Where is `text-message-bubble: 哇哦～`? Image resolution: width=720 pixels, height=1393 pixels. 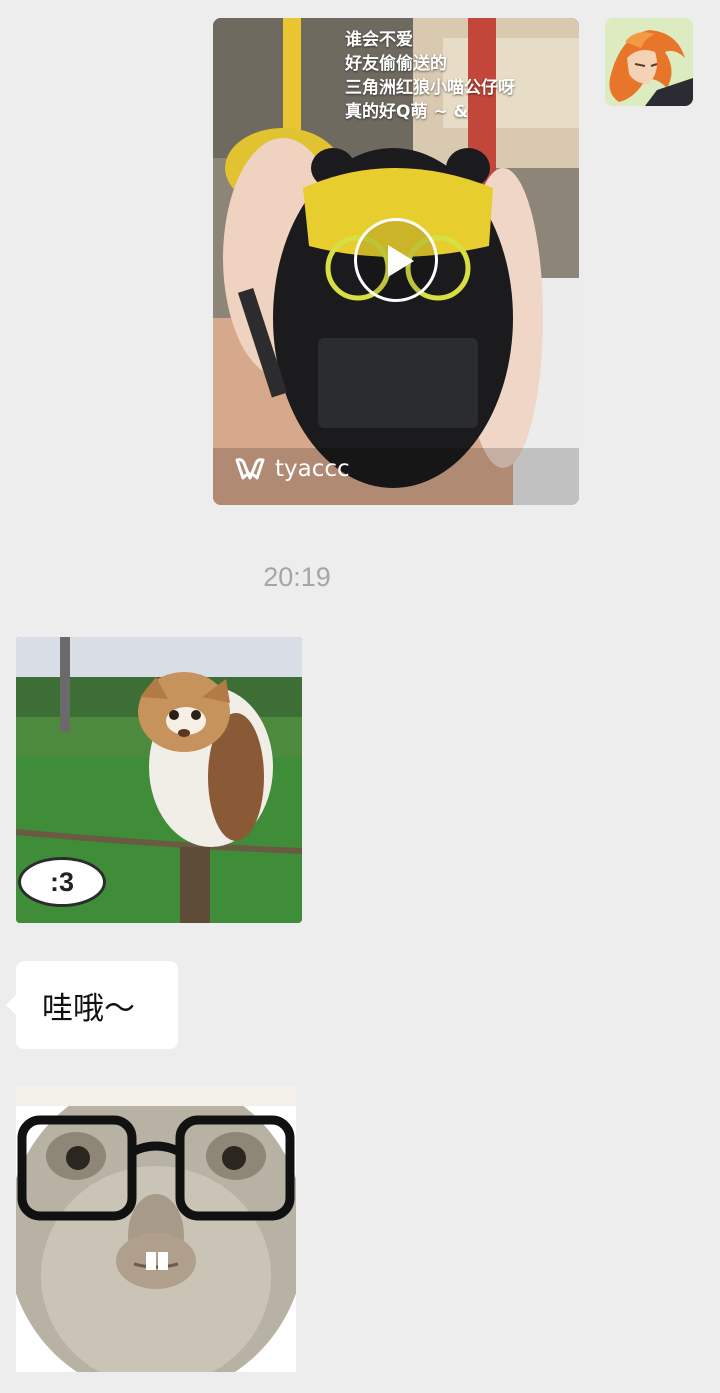 text-message-bubble: 哇哦～ is located at coordinates (97, 1005).